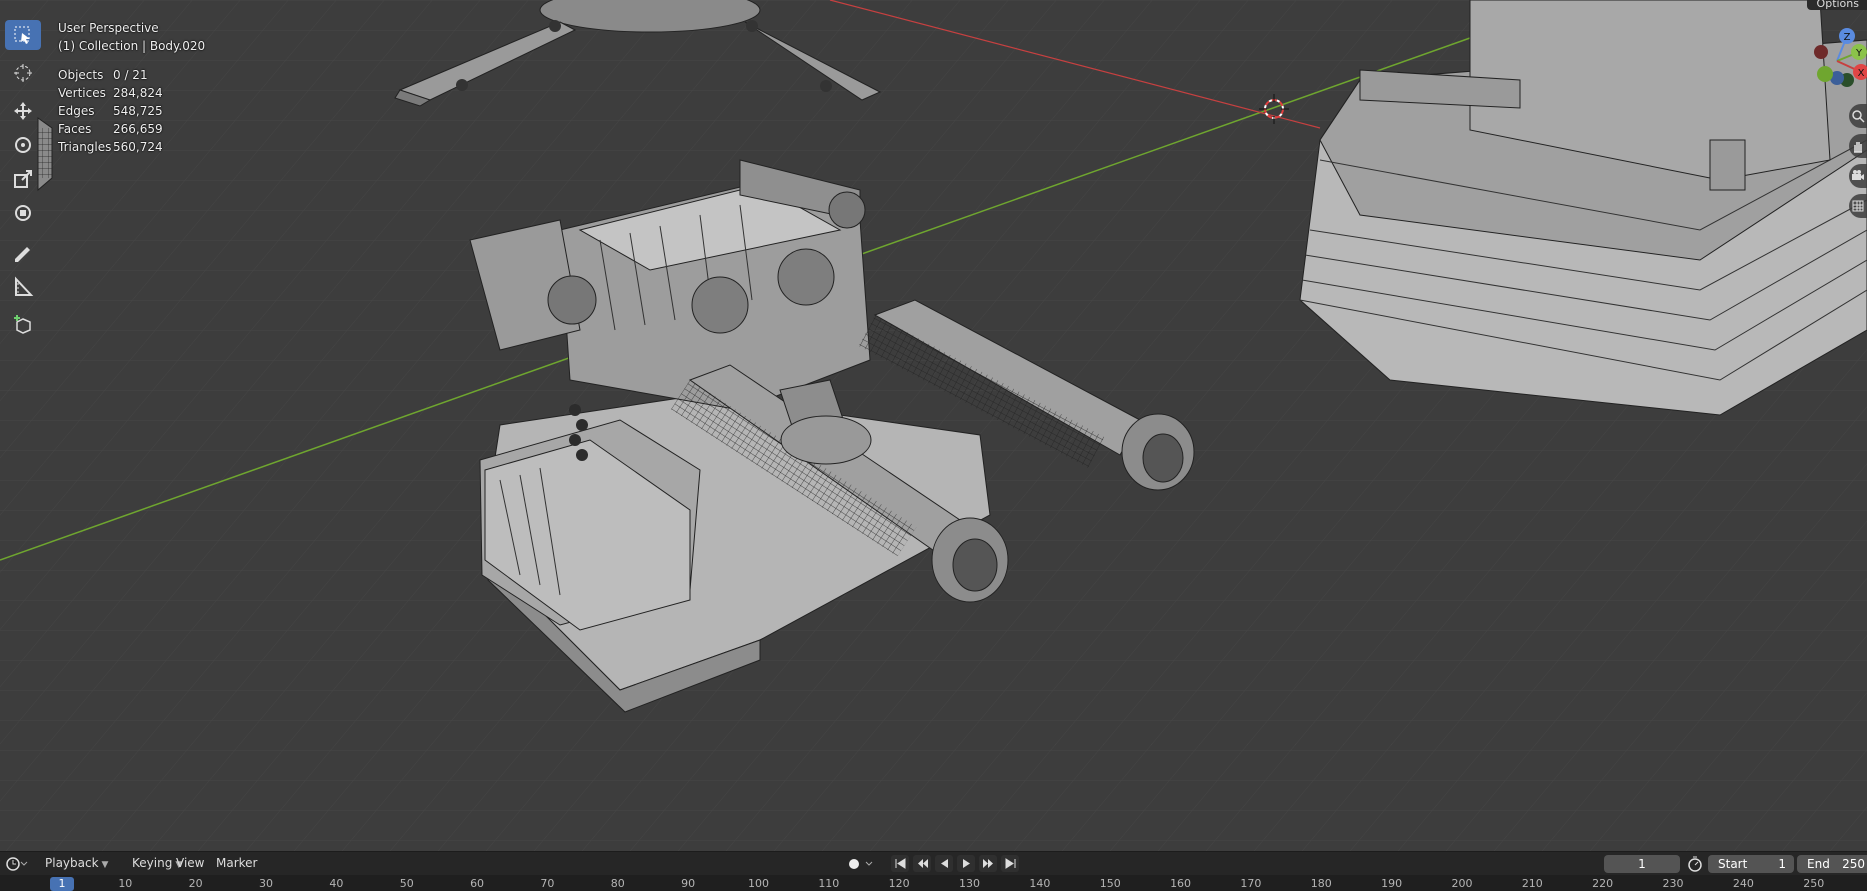 This screenshot has height=891, width=1867. Describe the element at coordinates (1847, 37) in the screenshot. I see `z-axis-label: Z` at that location.